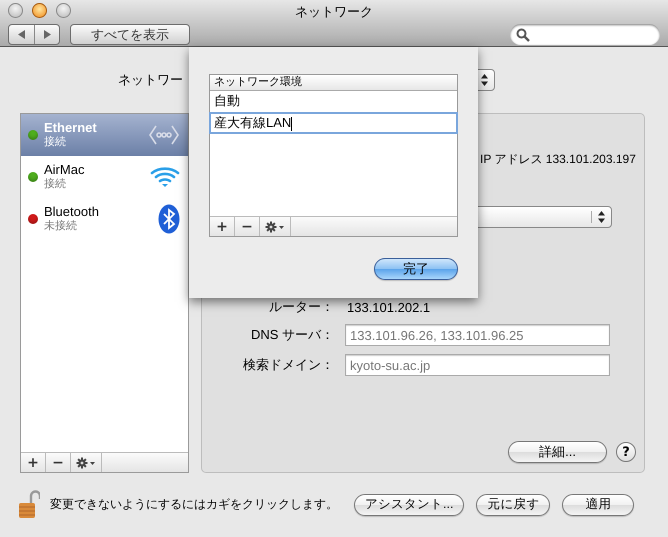 The image size is (668, 537). Describe the element at coordinates (477, 335) in the screenshot. I see `input-field: 133.101.96.26, 133.101.96.25` at that location.